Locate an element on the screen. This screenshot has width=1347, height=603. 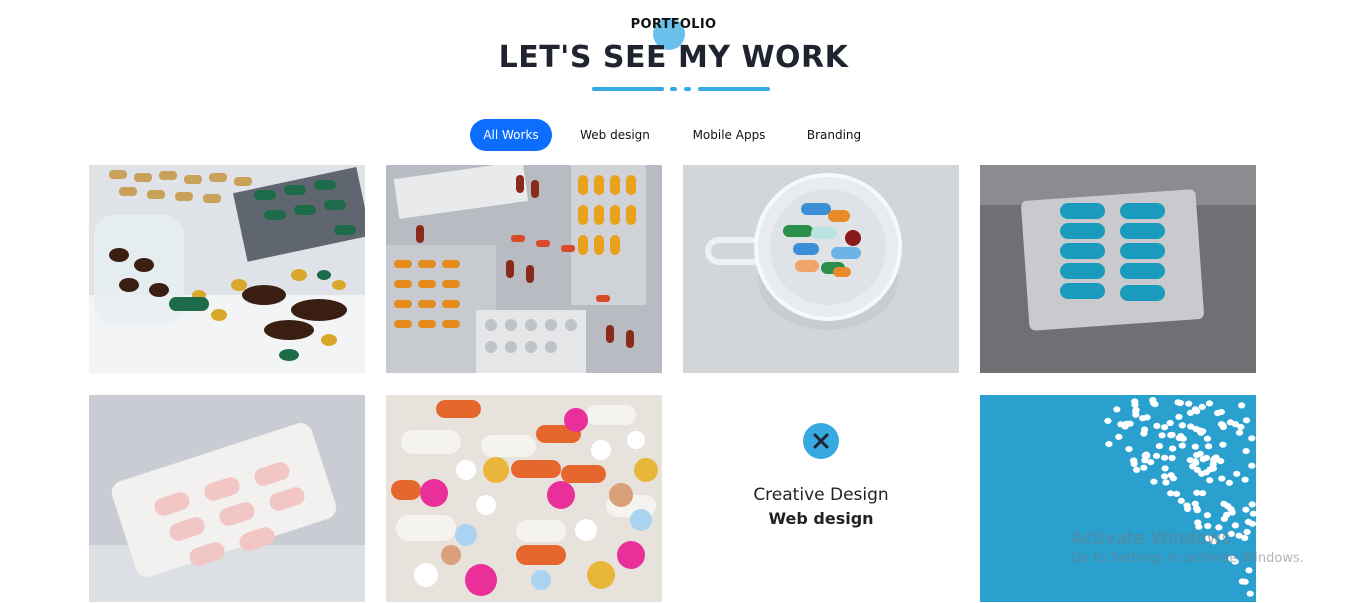
section-eyebrow: PORTFOLIO is located at coordinates (673, 24).